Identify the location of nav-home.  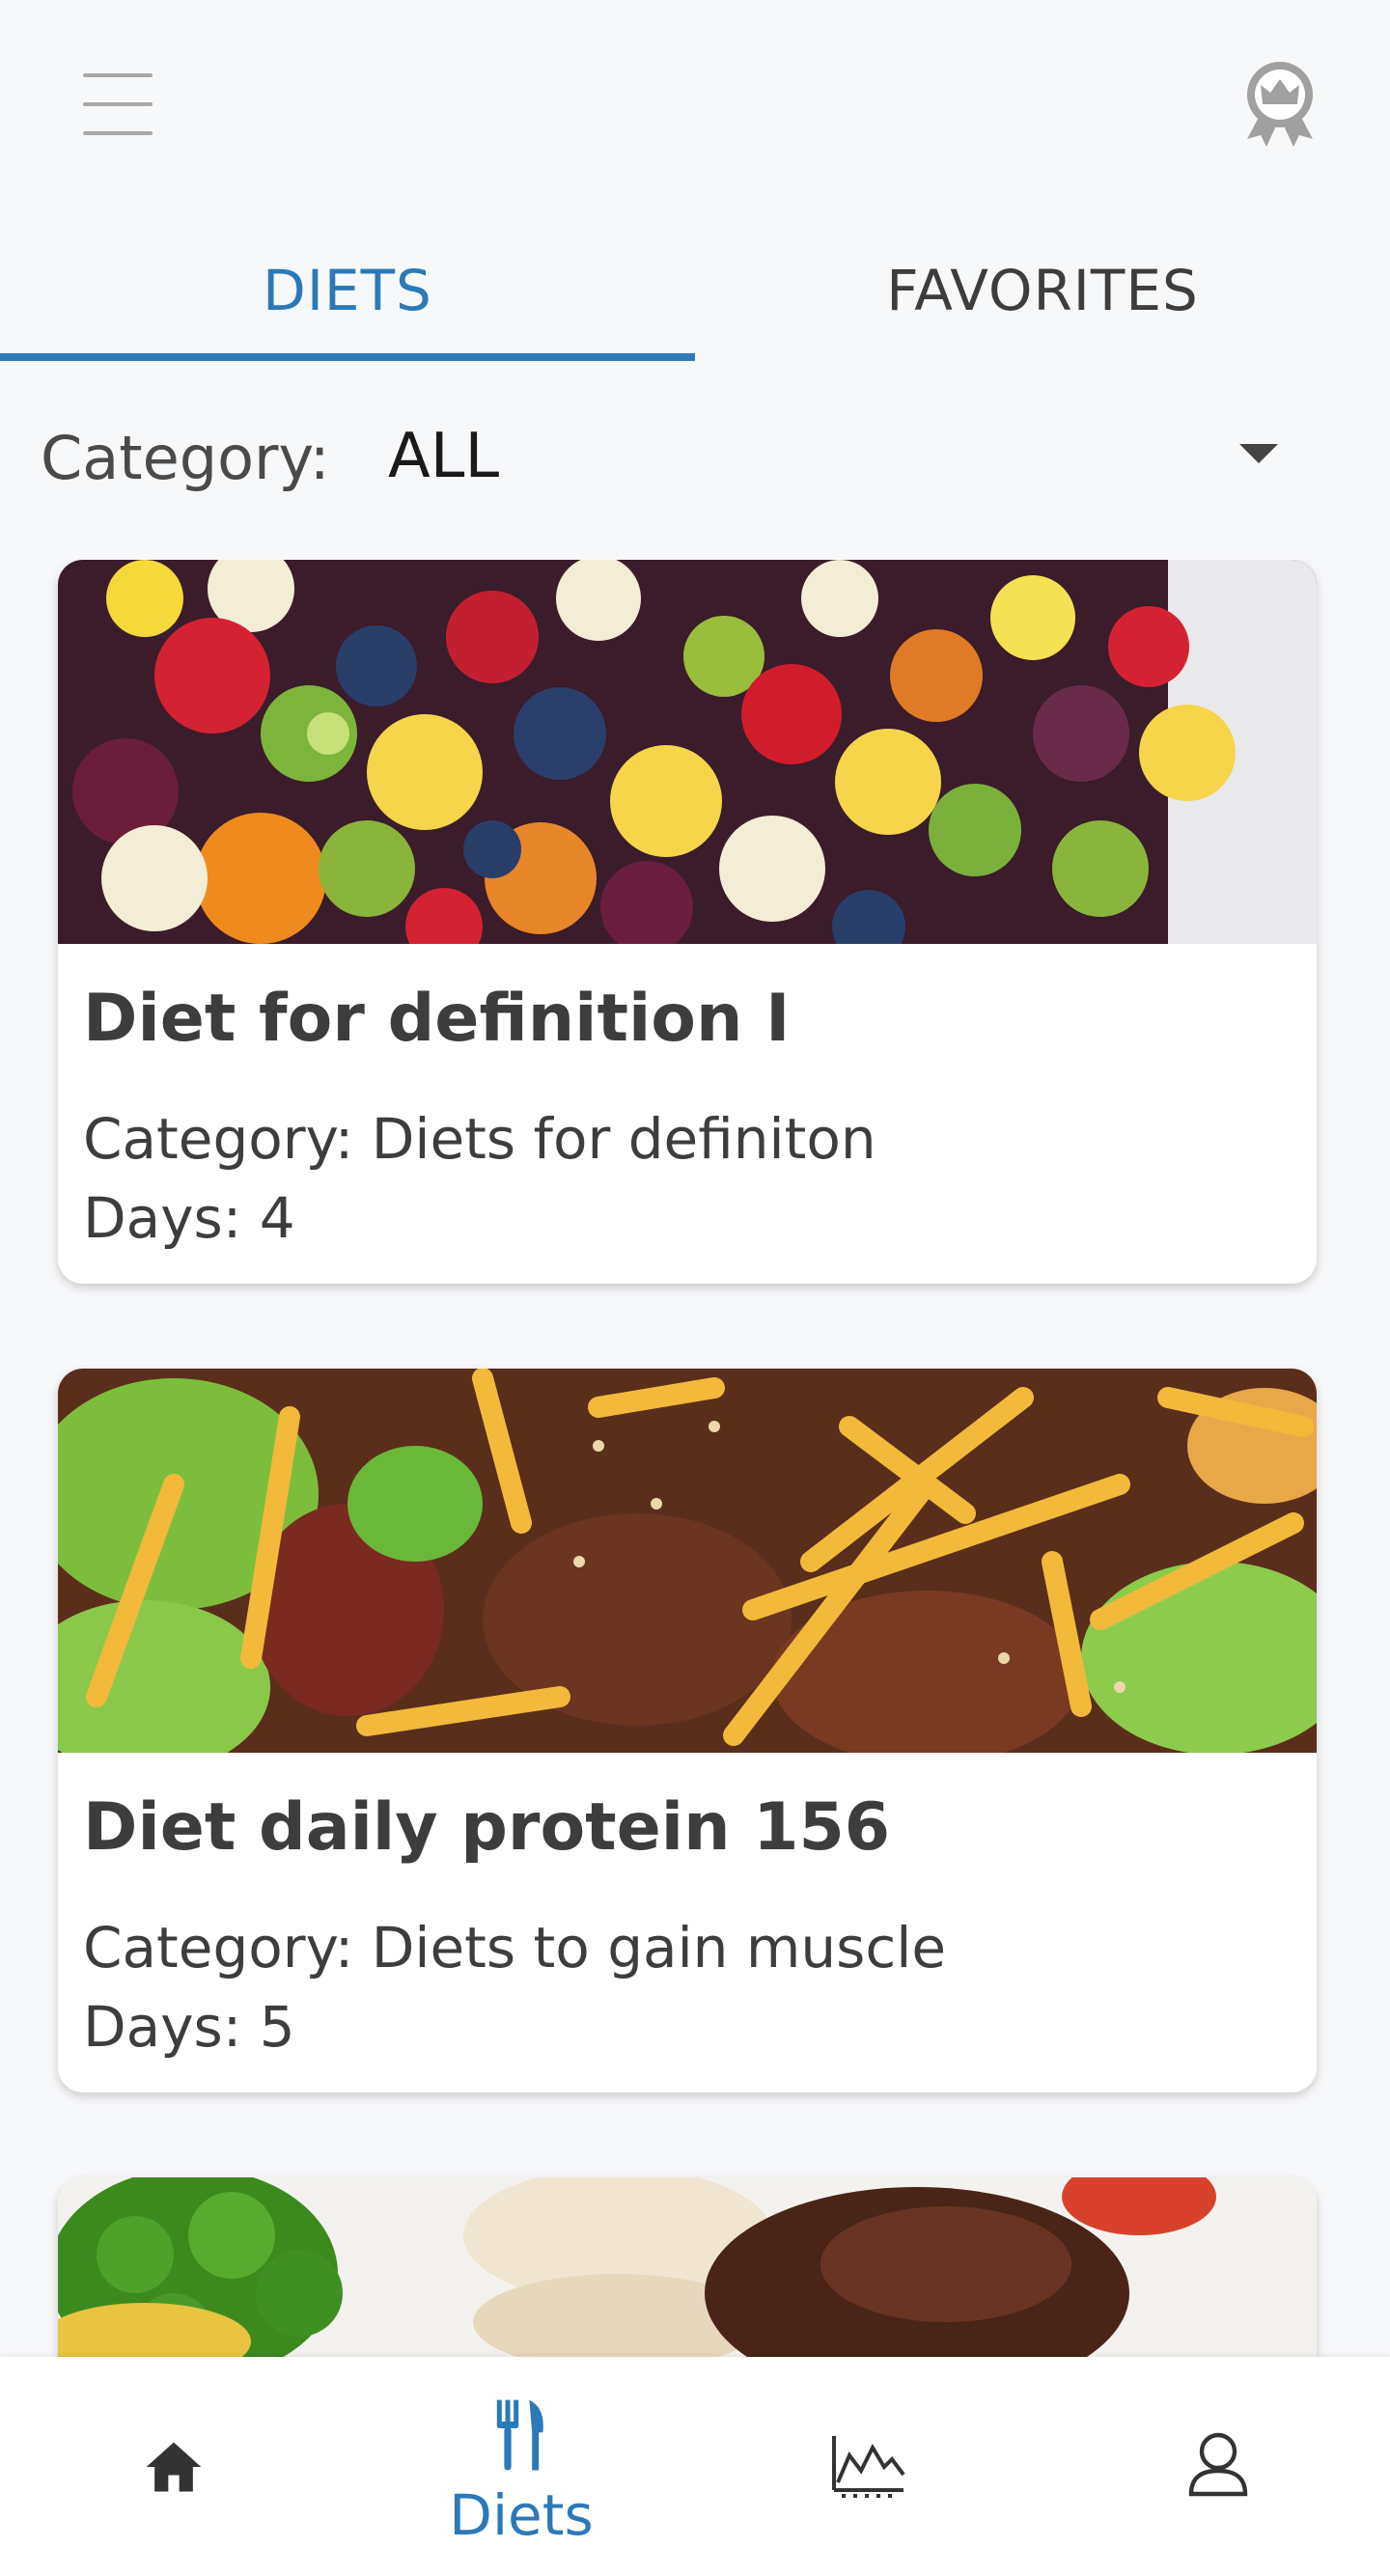
(174, 2466).